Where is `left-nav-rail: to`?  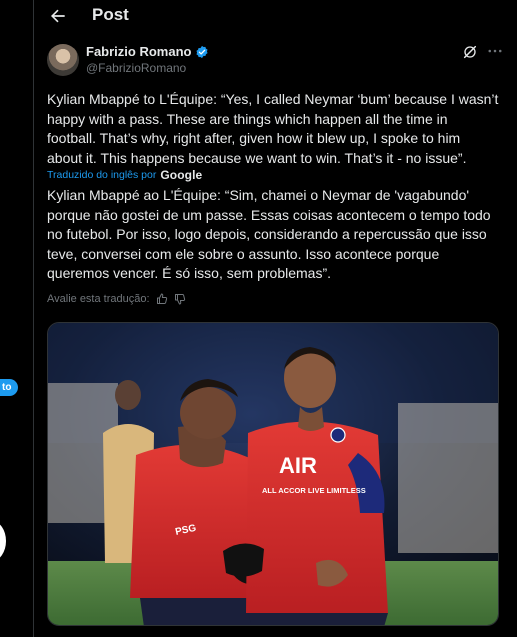 left-nav-rail: to is located at coordinates (17, 318).